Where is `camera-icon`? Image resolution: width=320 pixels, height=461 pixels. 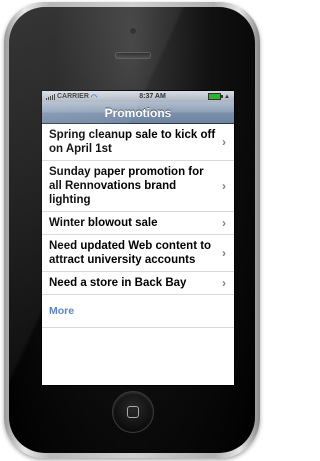
camera-icon is located at coordinates (133, 31).